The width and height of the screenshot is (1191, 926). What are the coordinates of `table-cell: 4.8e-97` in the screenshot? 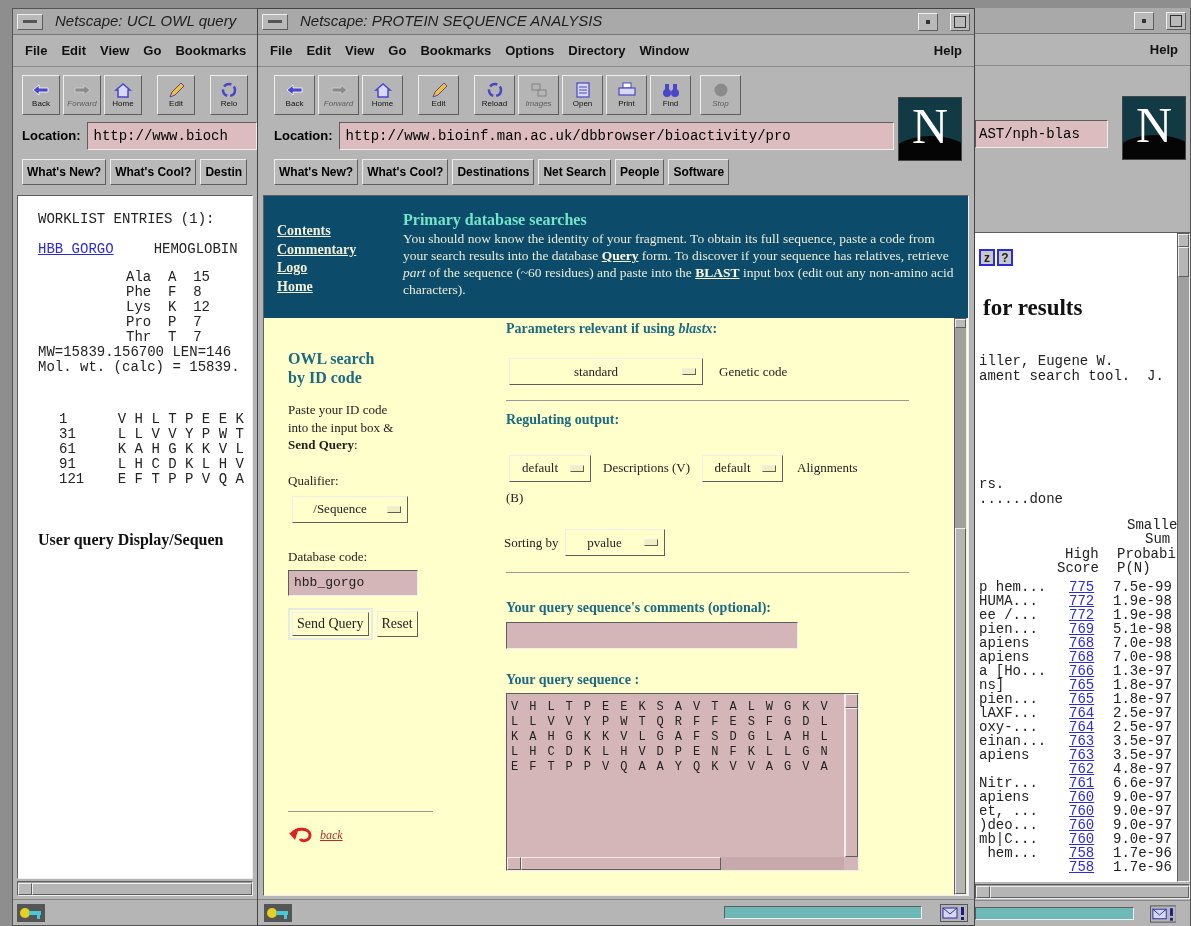 It's located at (1142, 769).